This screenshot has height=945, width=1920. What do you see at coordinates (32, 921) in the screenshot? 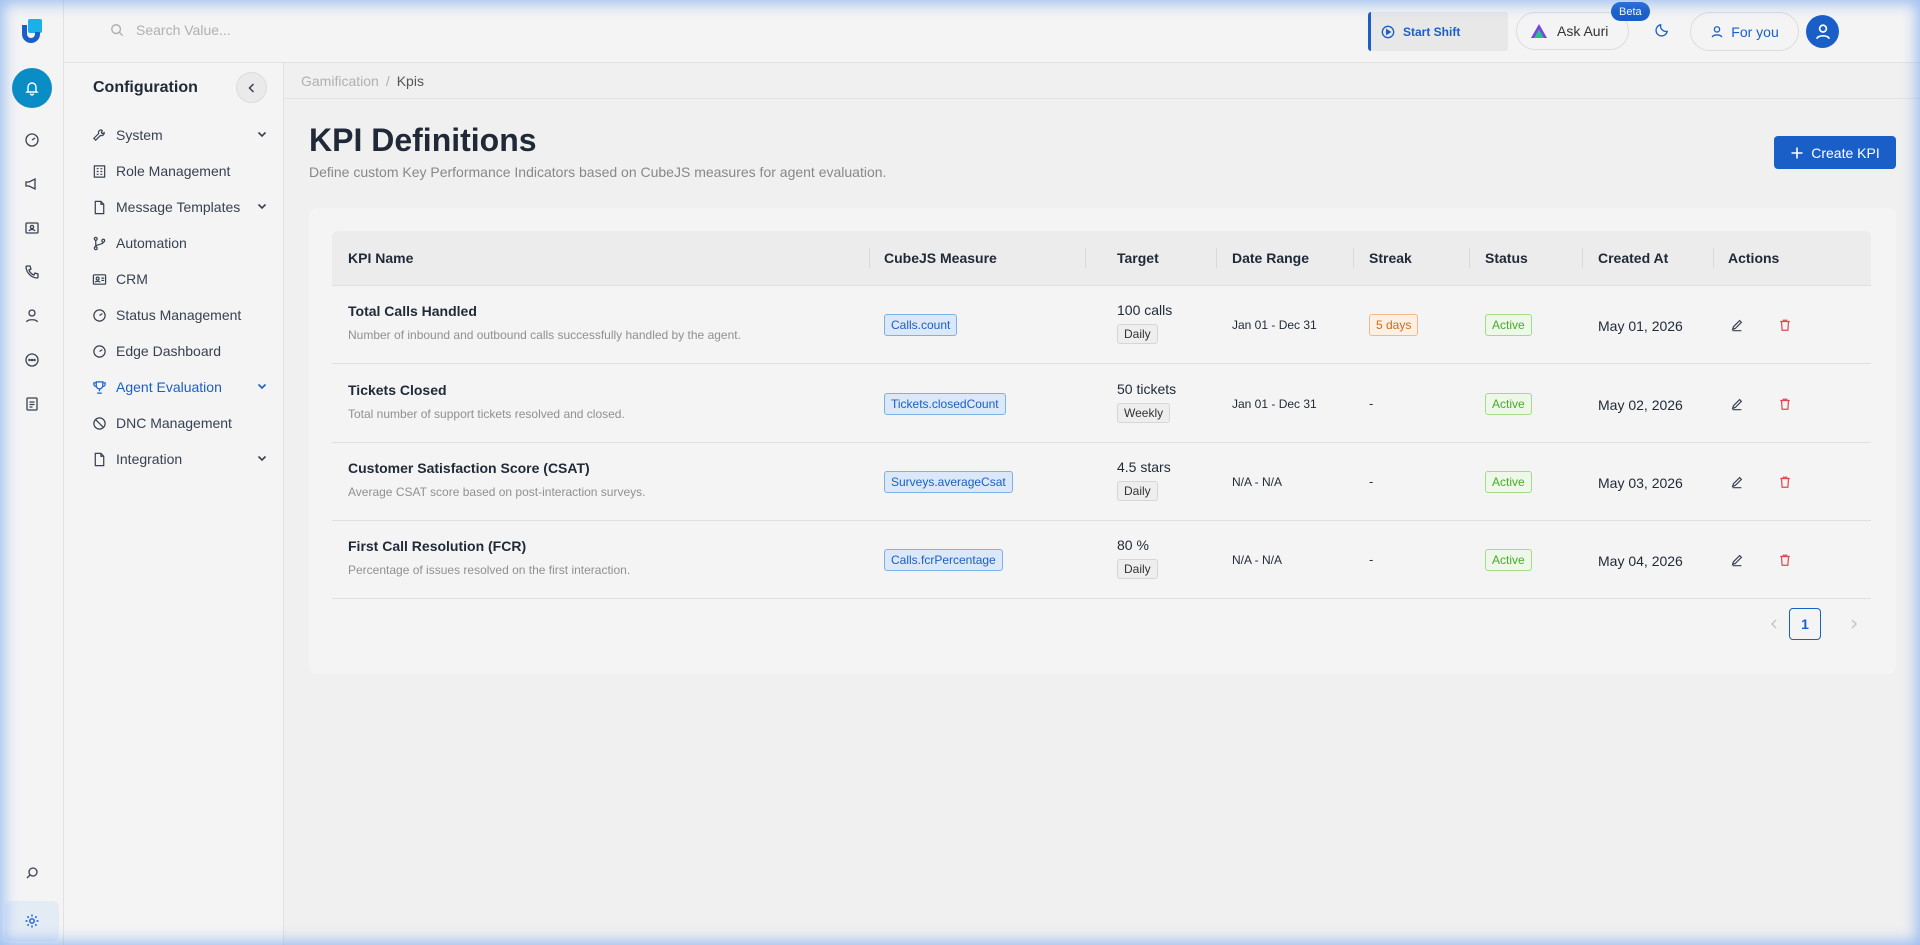
I see `gear-icon` at bounding box center [32, 921].